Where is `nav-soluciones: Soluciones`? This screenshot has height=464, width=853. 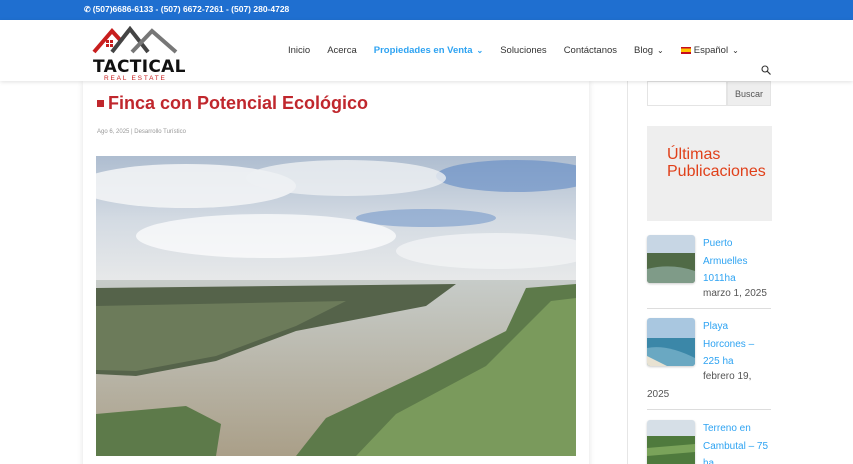
nav-soluciones: Soluciones is located at coordinates (523, 50).